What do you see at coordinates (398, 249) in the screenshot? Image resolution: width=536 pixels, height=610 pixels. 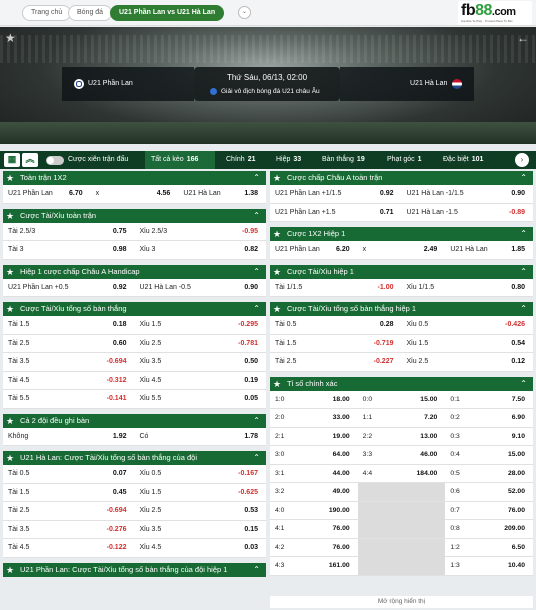 I see `odds-value: 2.49` at bounding box center [398, 249].